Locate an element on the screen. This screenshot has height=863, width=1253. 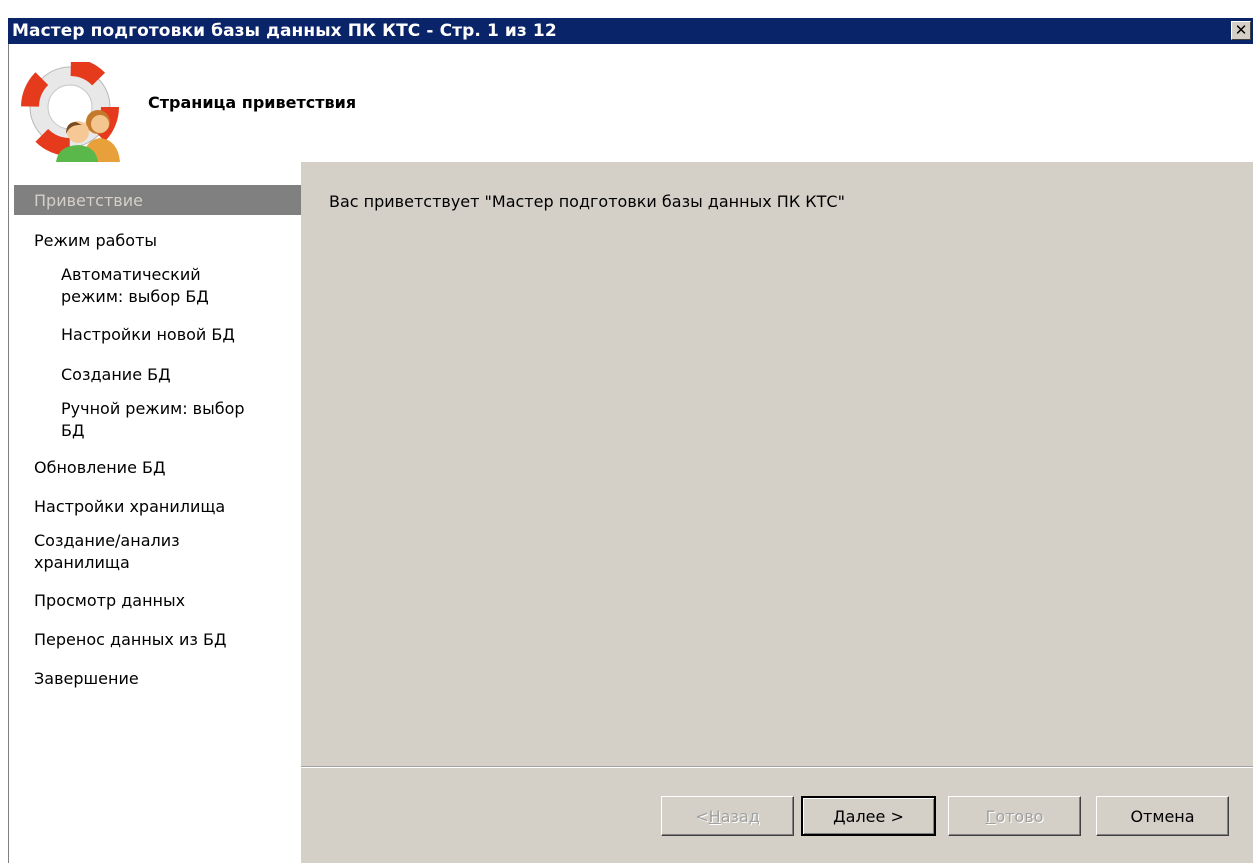
back-button: < Назад is located at coordinates (727, 816).